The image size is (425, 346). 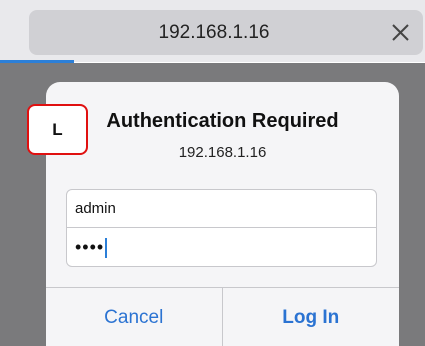 I want to click on username-field, so click(x=221, y=209).